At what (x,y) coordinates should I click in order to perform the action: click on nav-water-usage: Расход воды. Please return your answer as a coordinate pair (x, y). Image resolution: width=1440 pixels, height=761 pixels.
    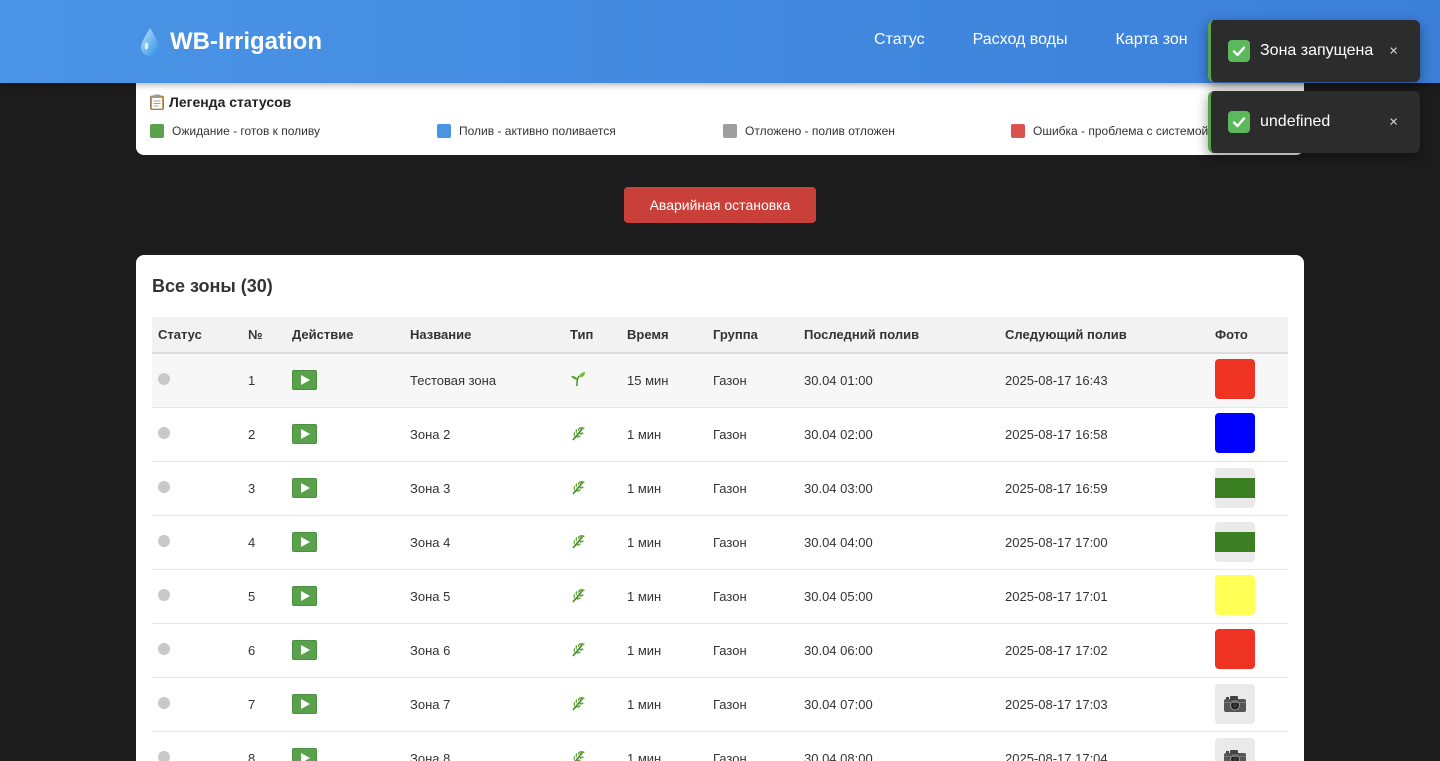
    Looking at the image, I should click on (1020, 40).